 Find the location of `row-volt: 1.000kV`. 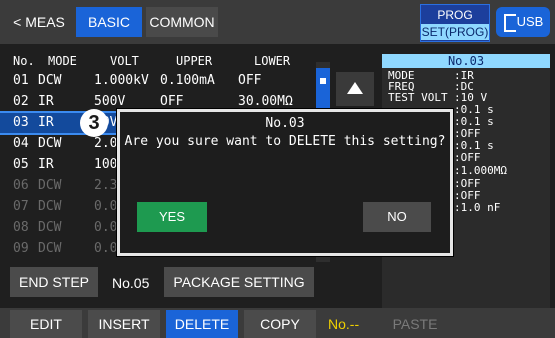

row-volt: 1.000kV is located at coordinates (121, 80).